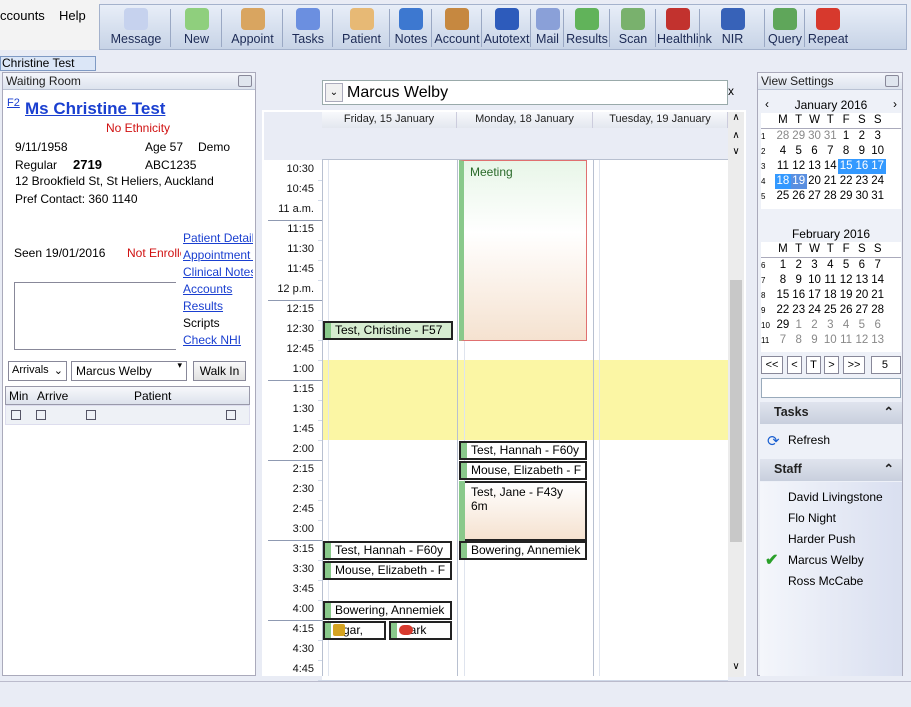 This screenshot has width=911, height=707. What do you see at coordinates (52, 396) in the screenshot?
I see `col-arrive: Arrive` at bounding box center [52, 396].